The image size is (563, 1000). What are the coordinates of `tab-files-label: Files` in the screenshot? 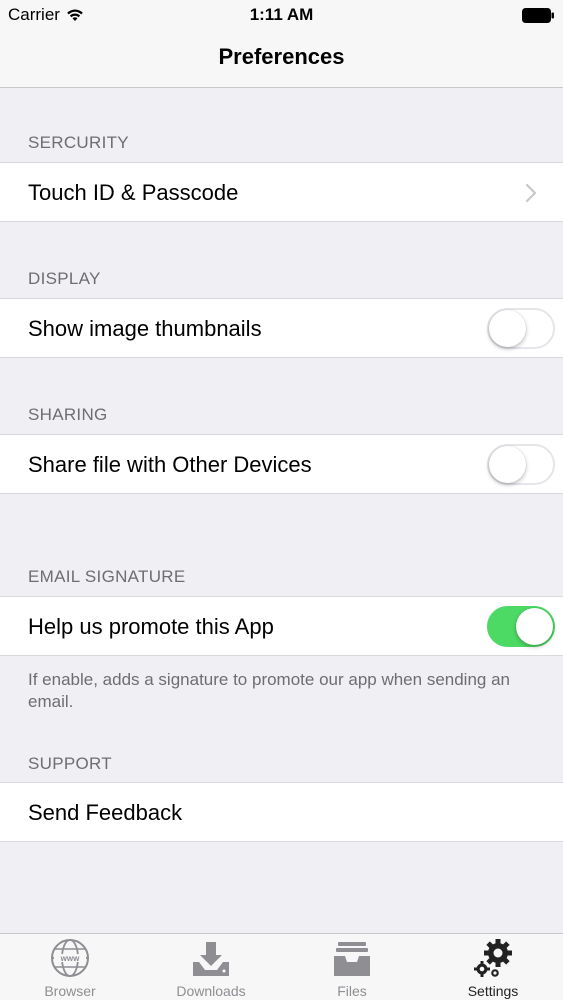 It's located at (352, 991).